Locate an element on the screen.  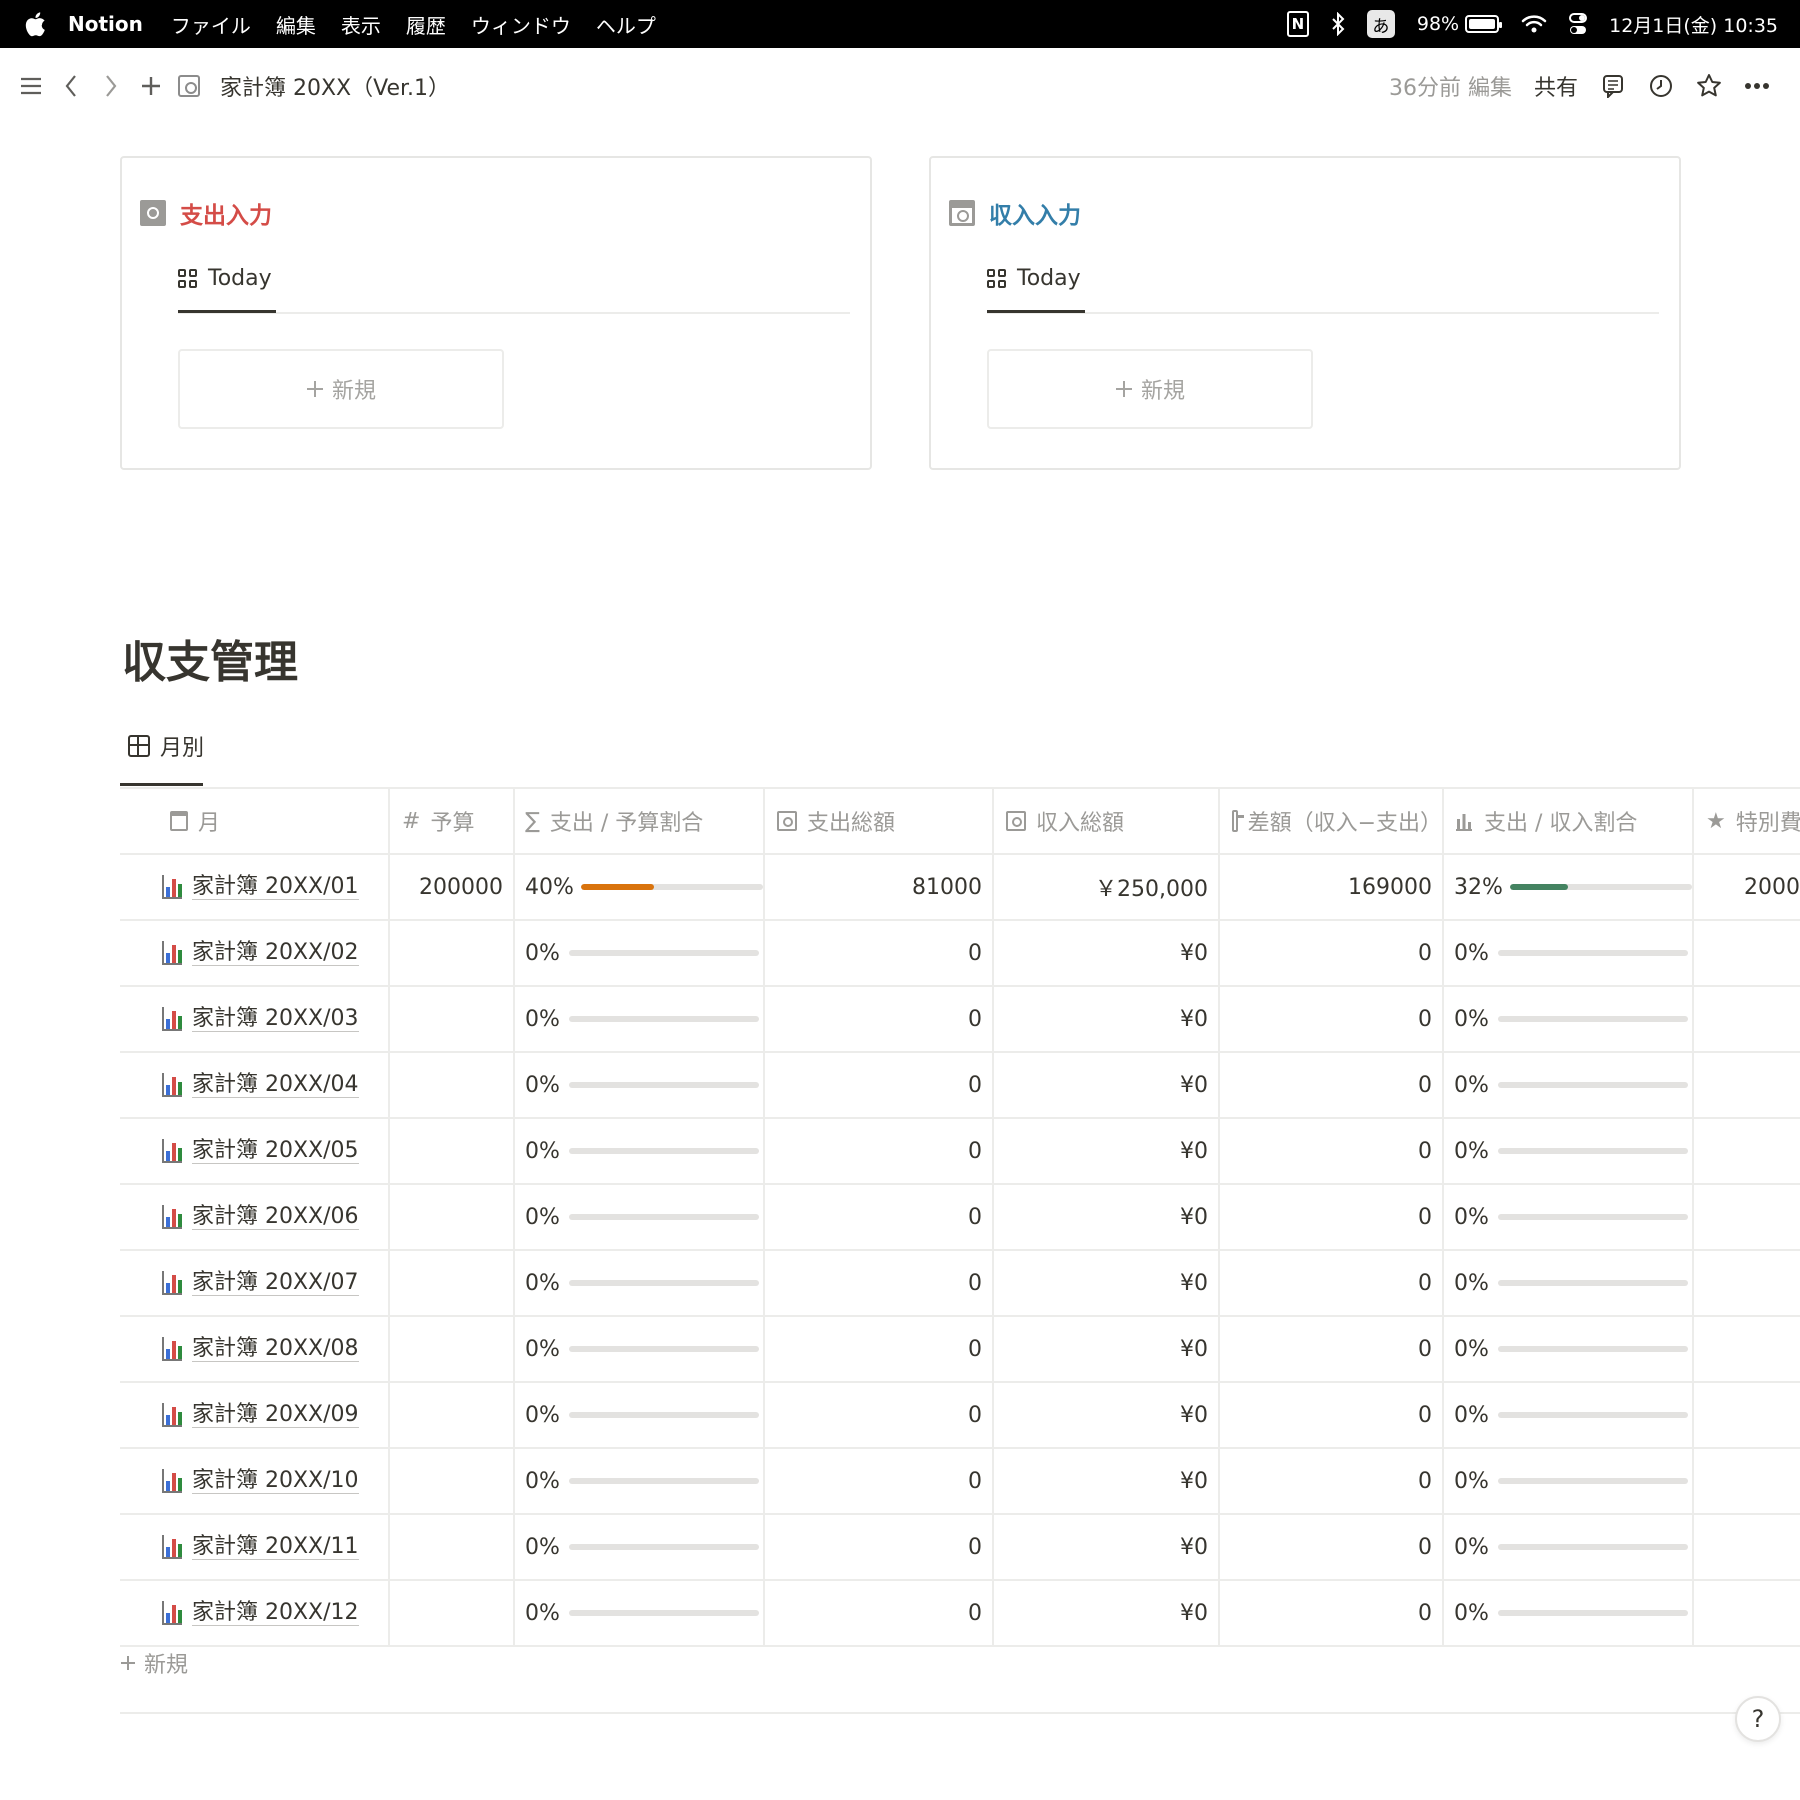
control-center-icon is located at coordinates (1578, 24).